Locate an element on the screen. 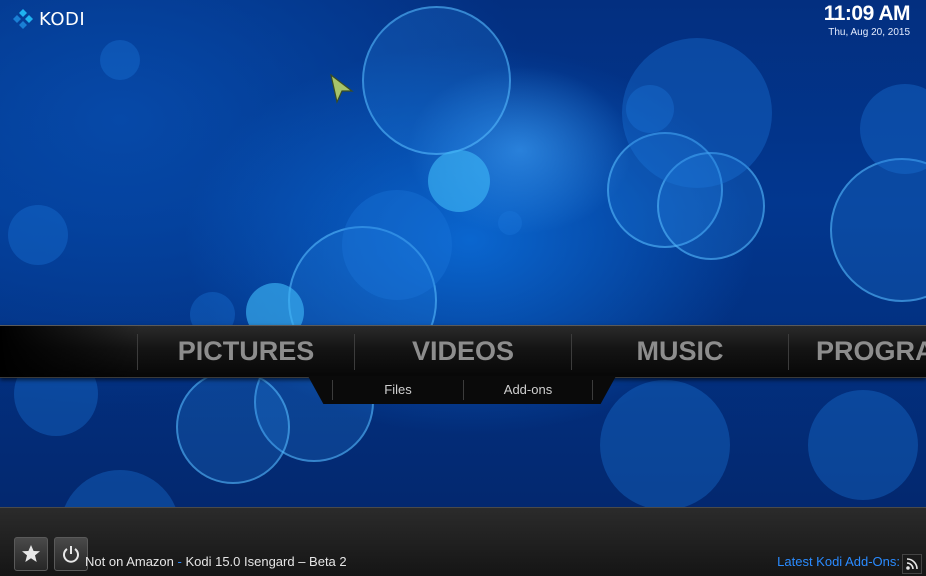 The width and height of the screenshot is (926, 576). power-button is located at coordinates (71, 554).